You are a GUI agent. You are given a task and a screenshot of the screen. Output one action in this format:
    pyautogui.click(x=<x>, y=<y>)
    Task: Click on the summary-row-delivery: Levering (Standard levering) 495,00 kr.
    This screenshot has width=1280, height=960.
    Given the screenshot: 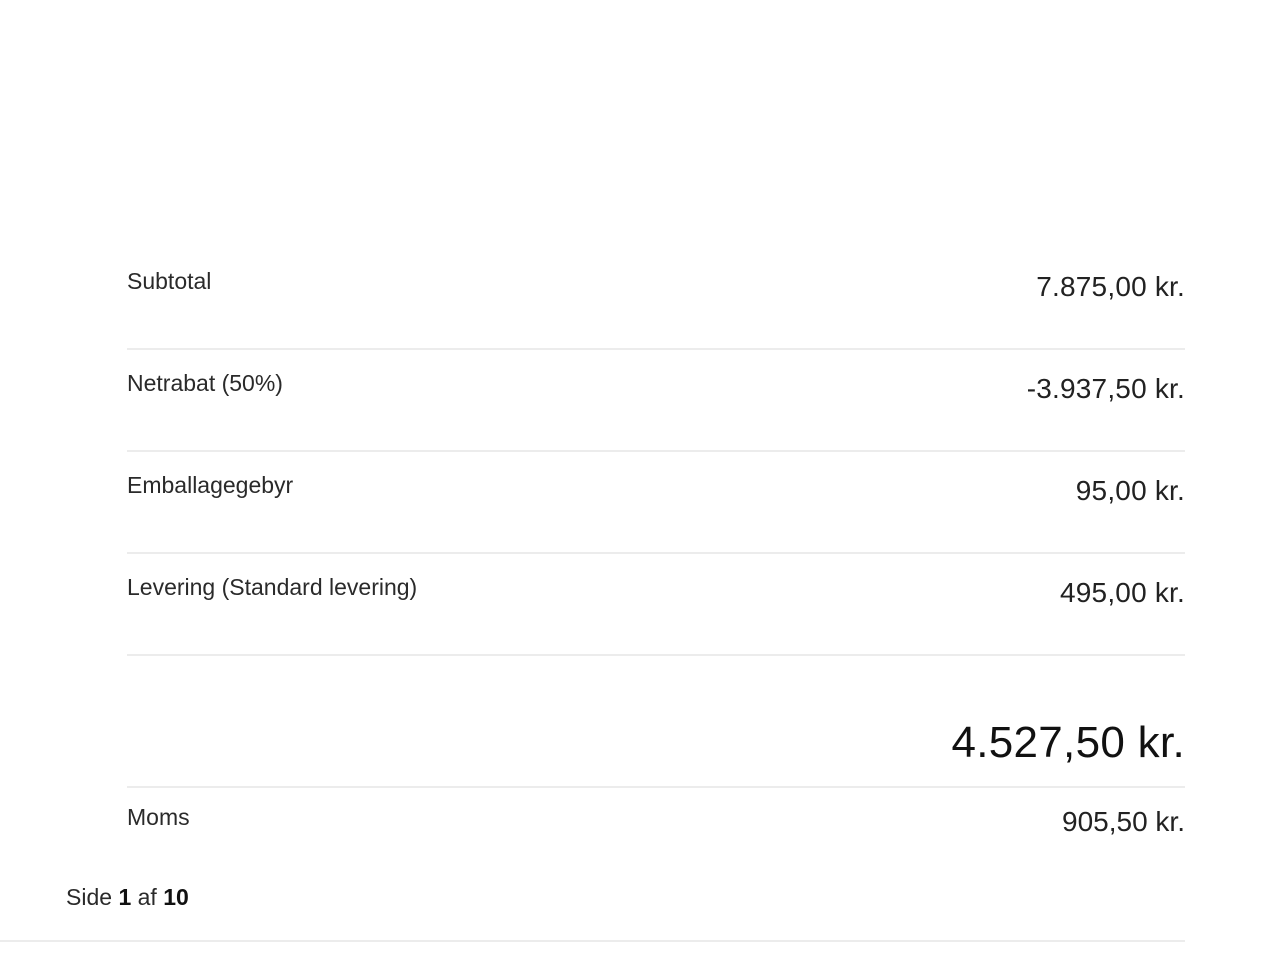 What is the action you would take?
    pyautogui.click(x=656, y=605)
    